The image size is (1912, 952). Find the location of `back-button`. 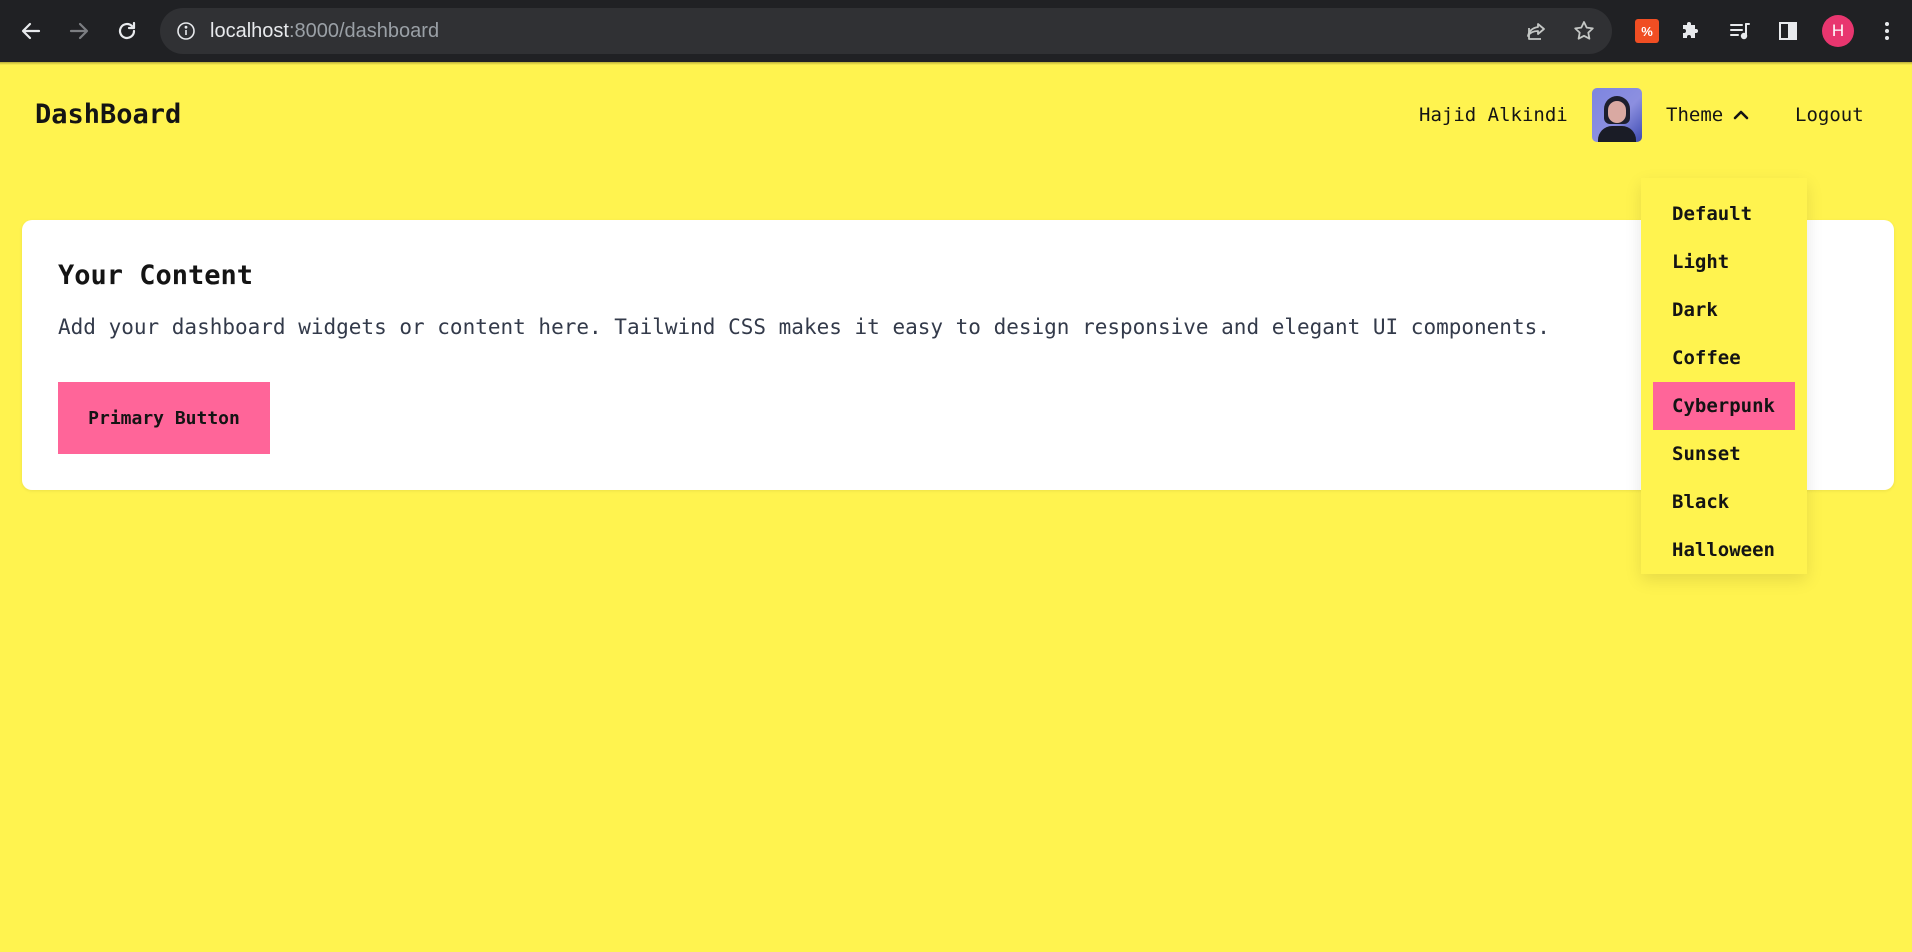

back-button is located at coordinates (31, 31).